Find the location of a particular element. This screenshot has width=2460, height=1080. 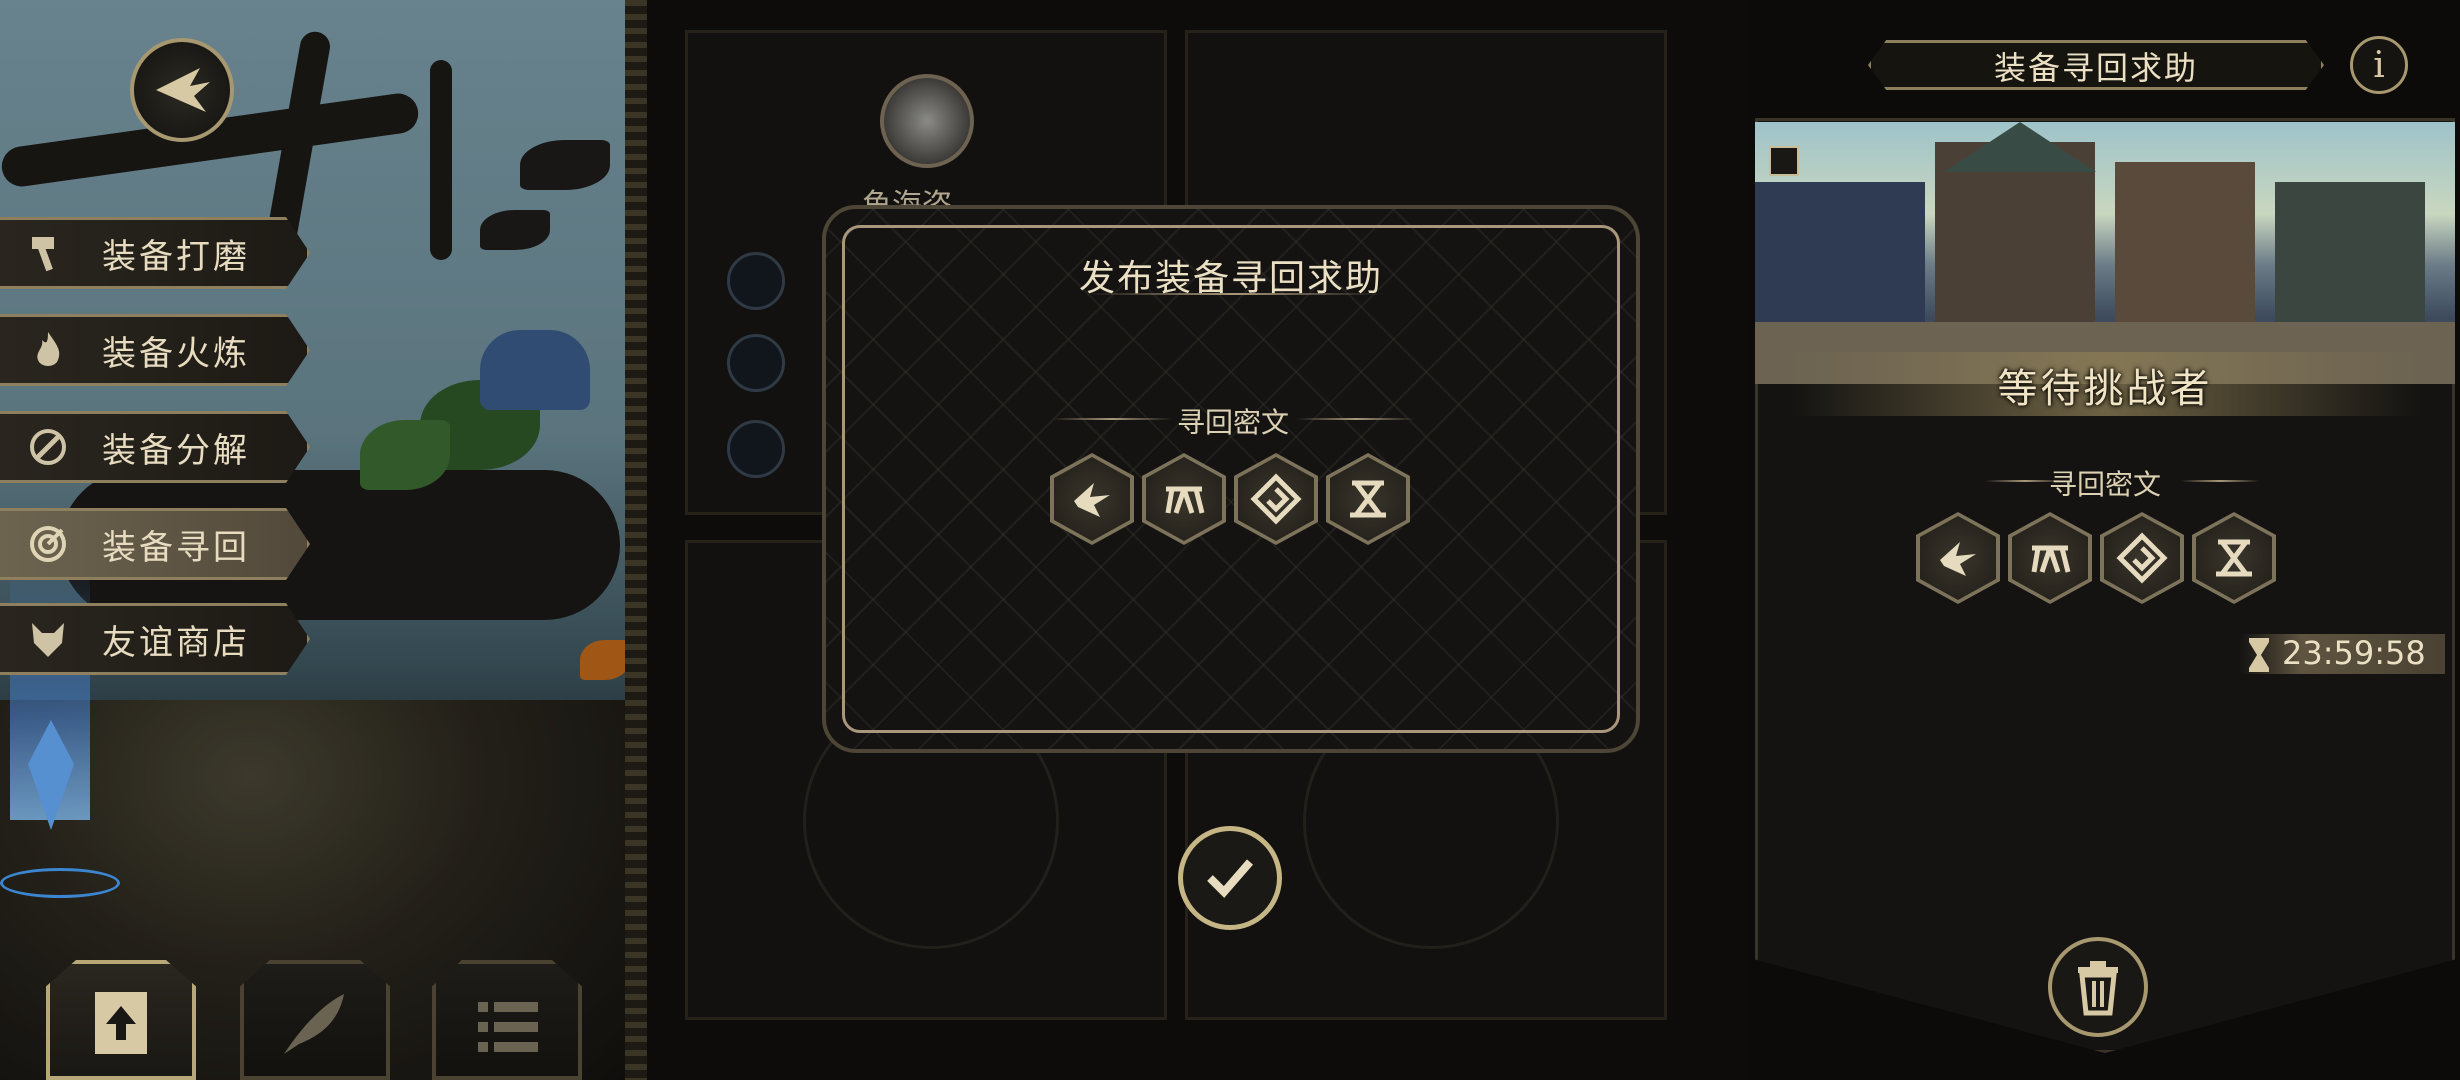

town-illustration is located at coordinates (2105, 253).